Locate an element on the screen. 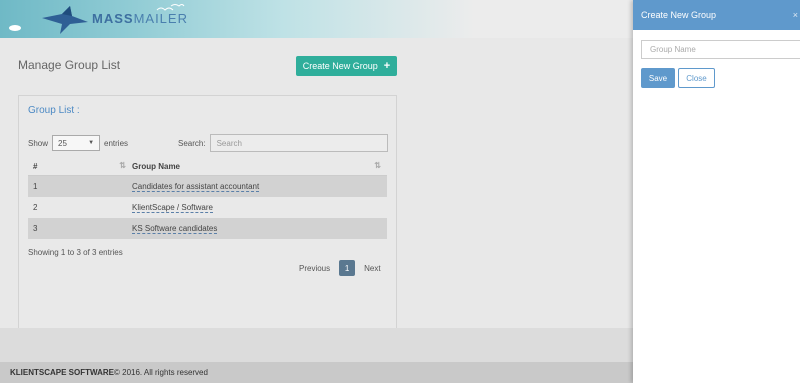 The width and height of the screenshot is (800, 383). table-info: Showing 1 to 3 of 3 entries is located at coordinates (75, 252).